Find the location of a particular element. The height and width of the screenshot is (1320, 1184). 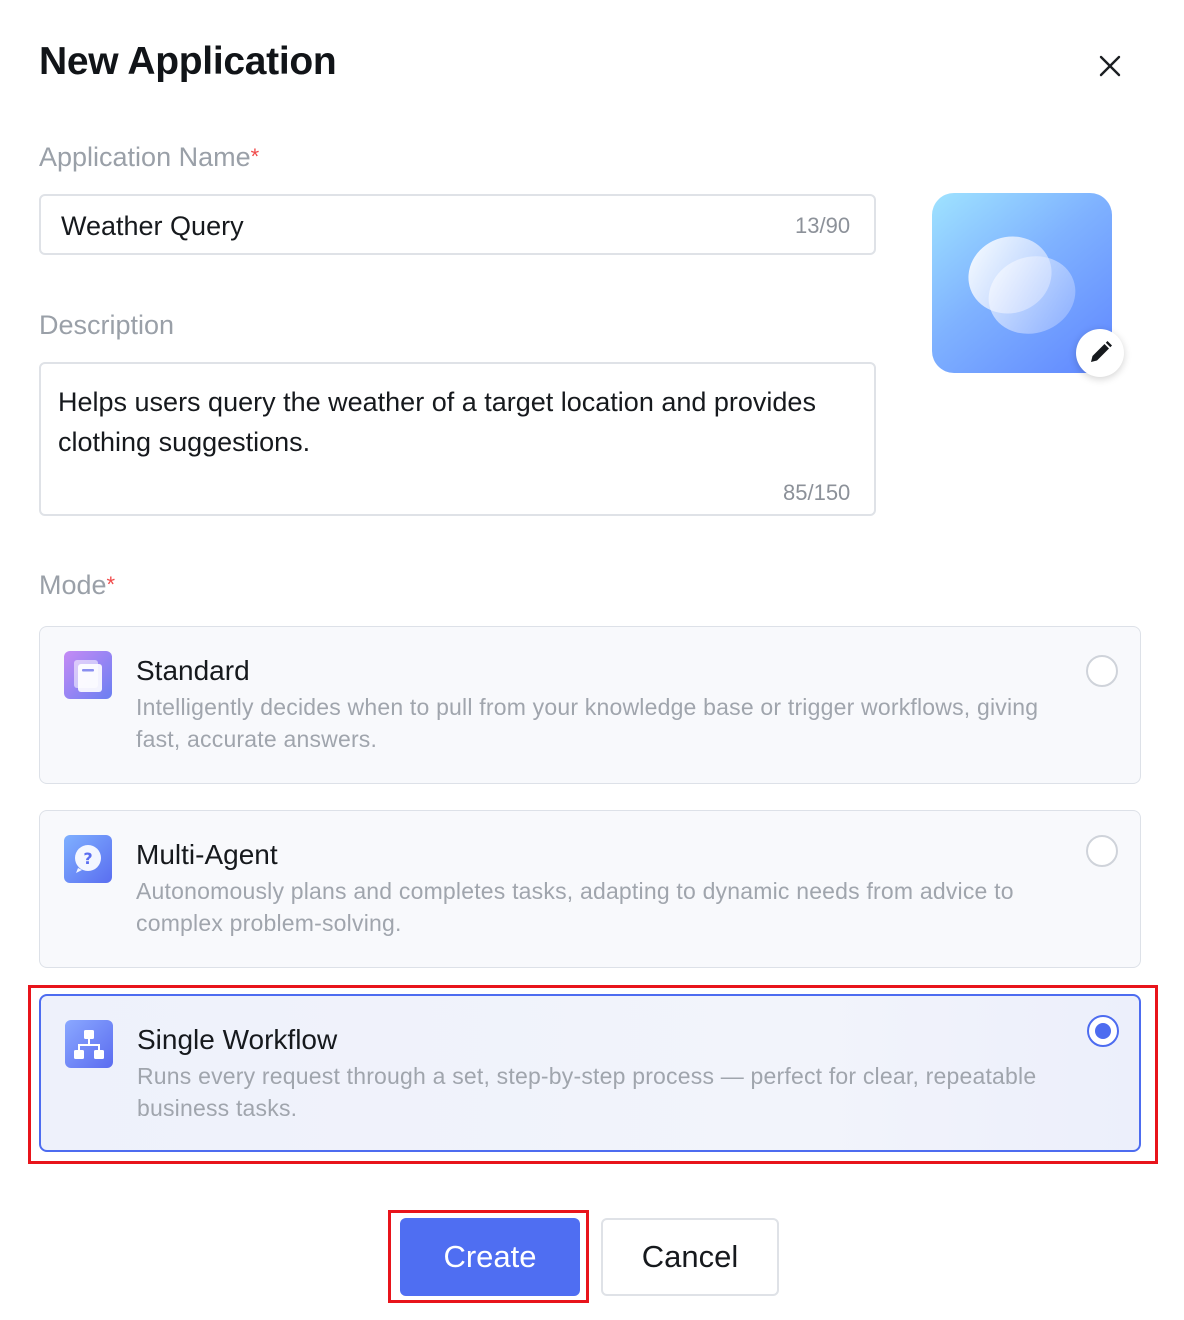

cancel-button: Cancel is located at coordinates (690, 1257).